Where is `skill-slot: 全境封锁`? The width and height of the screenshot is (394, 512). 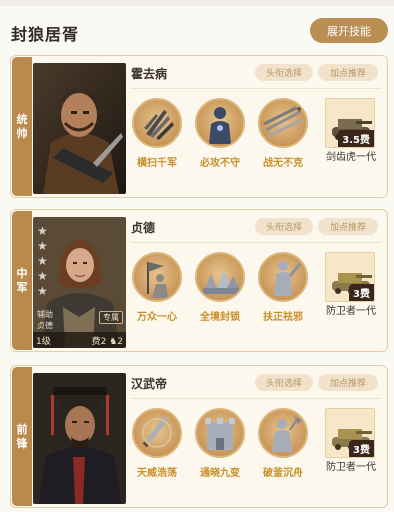 skill-slot: 全境封锁 is located at coordinates (220, 287).